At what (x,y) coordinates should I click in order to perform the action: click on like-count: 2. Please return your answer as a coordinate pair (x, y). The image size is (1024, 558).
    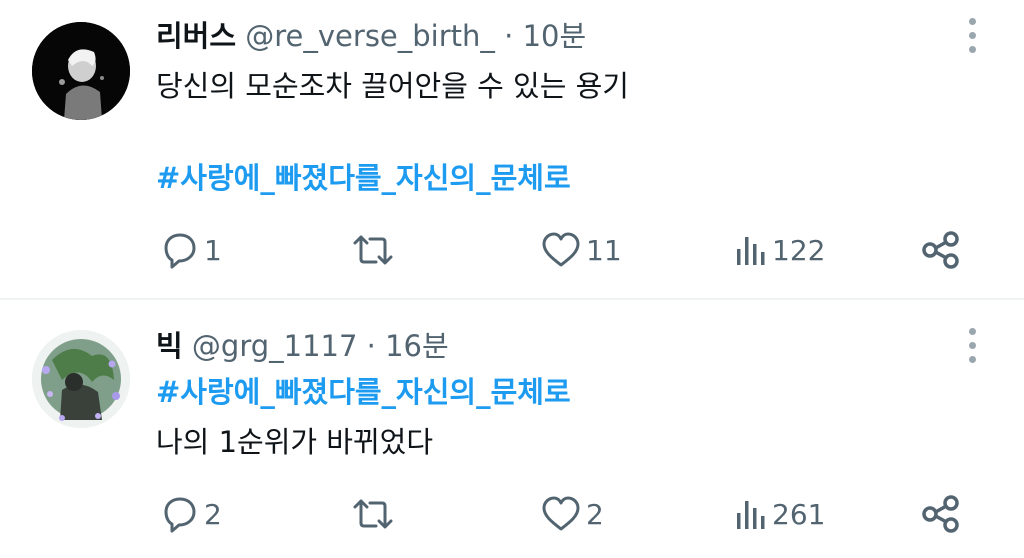
    Looking at the image, I should click on (595, 514).